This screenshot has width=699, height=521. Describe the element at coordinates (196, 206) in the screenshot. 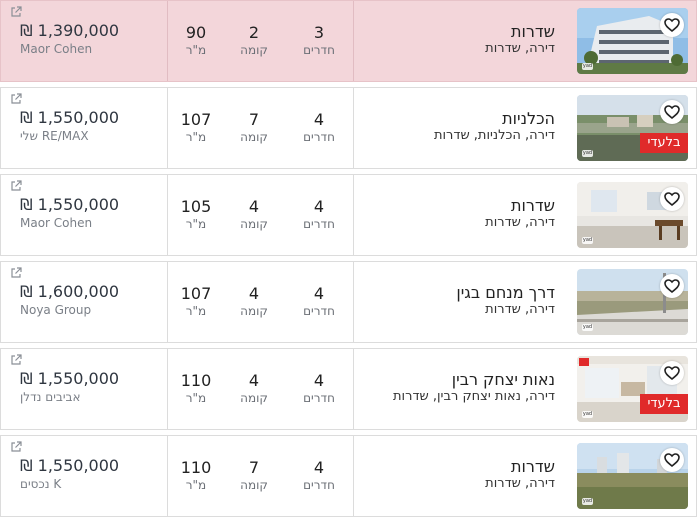

I see `size-value: 105` at that location.